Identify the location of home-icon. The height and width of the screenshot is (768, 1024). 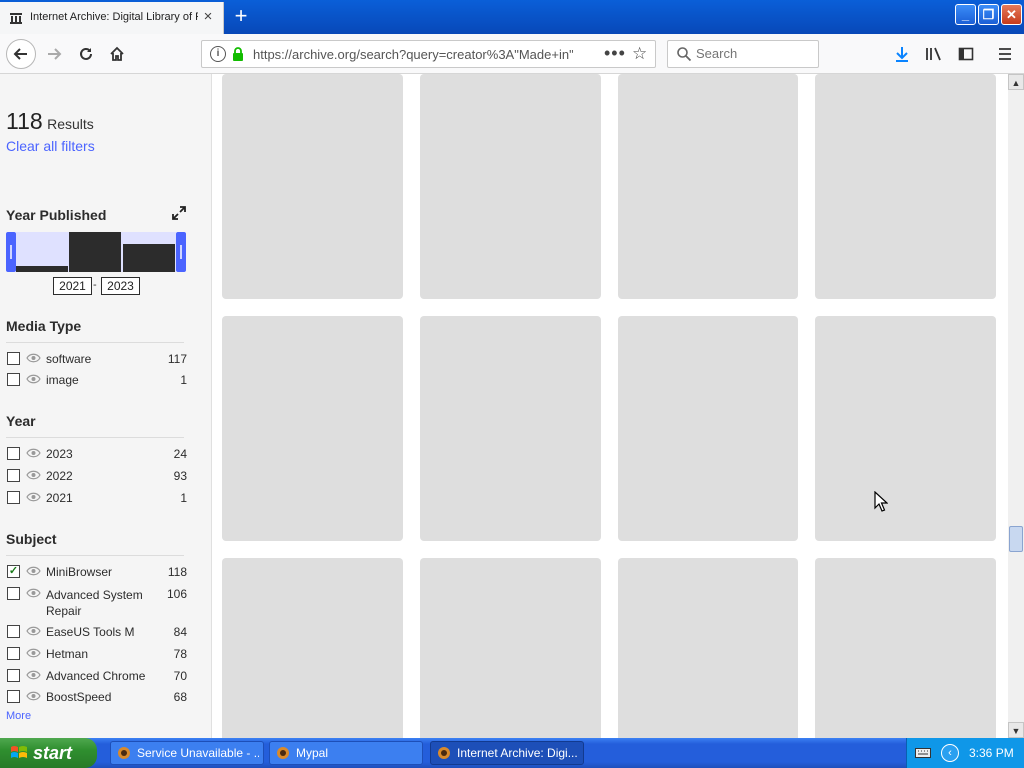
(117, 53).